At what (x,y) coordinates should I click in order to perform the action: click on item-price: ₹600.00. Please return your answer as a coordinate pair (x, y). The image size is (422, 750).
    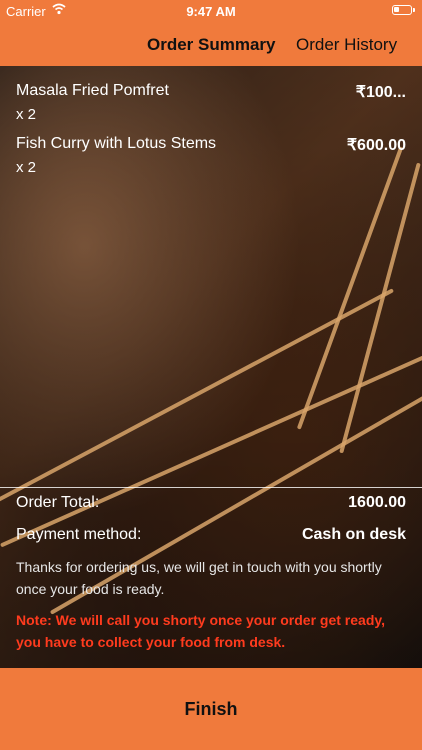
    Looking at the image, I should click on (376, 145).